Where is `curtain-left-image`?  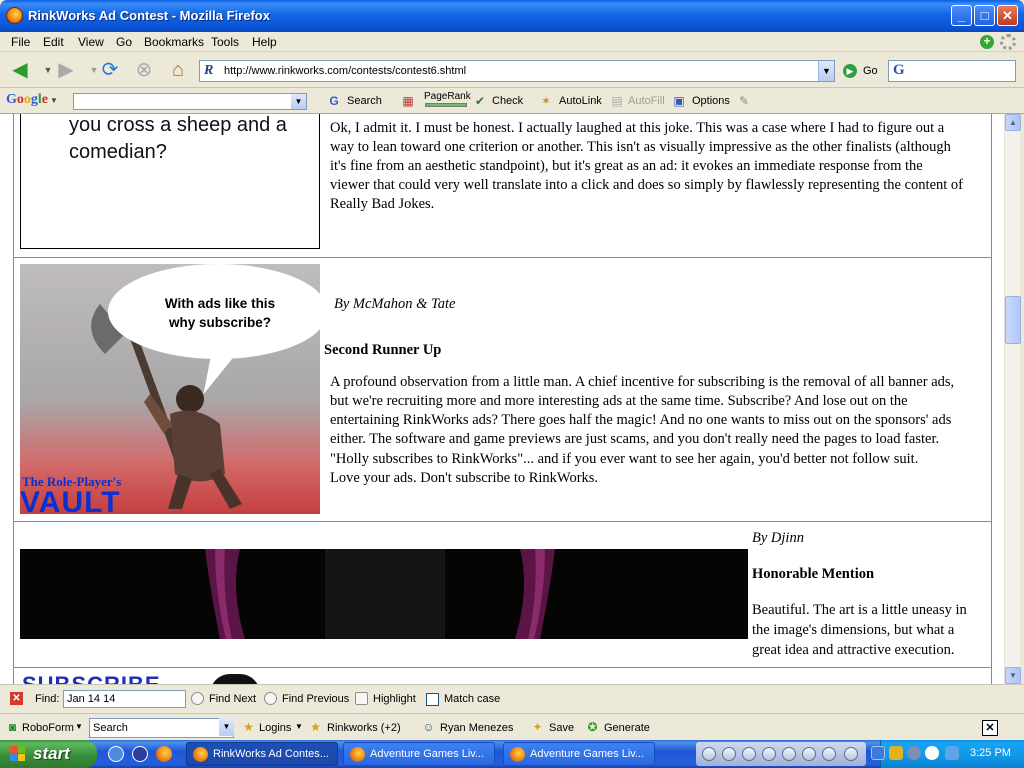 curtain-left-image is located at coordinates (225, 594).